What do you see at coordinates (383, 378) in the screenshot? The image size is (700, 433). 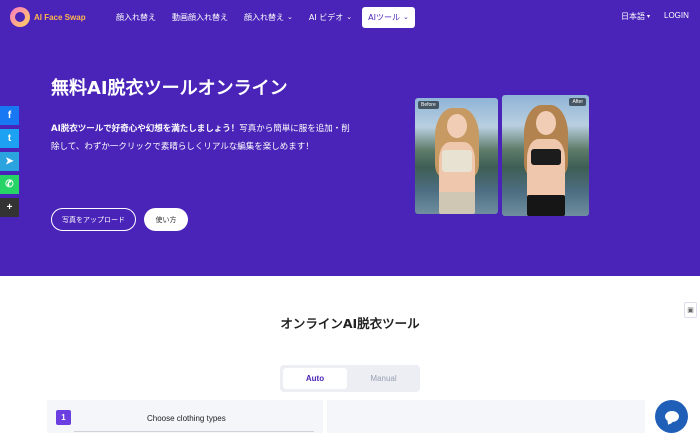 I see `tab-manual: Manual` at bounding box center [383, 378].